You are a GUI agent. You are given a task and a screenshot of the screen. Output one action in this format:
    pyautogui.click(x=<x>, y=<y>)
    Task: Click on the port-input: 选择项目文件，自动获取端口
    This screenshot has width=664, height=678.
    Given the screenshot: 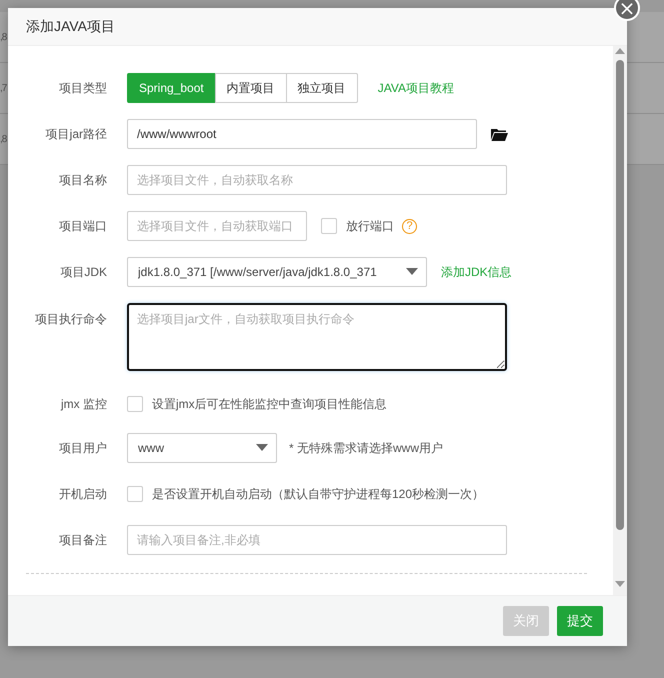 What is the action you would take?
    pyautogui.click(x=217, y=226)
    